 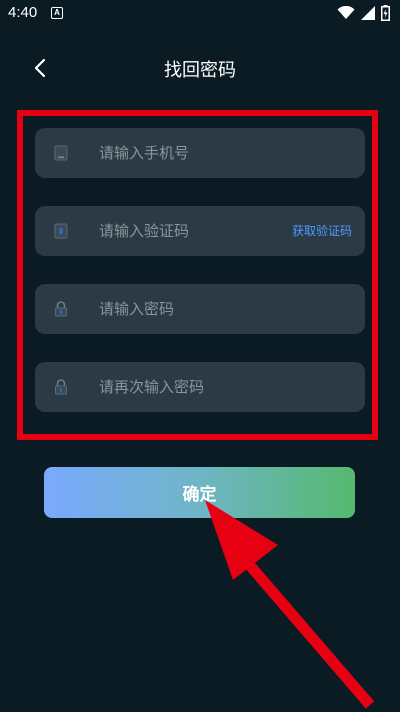 I want to click on battery-icon, so click(x=385, y=13).